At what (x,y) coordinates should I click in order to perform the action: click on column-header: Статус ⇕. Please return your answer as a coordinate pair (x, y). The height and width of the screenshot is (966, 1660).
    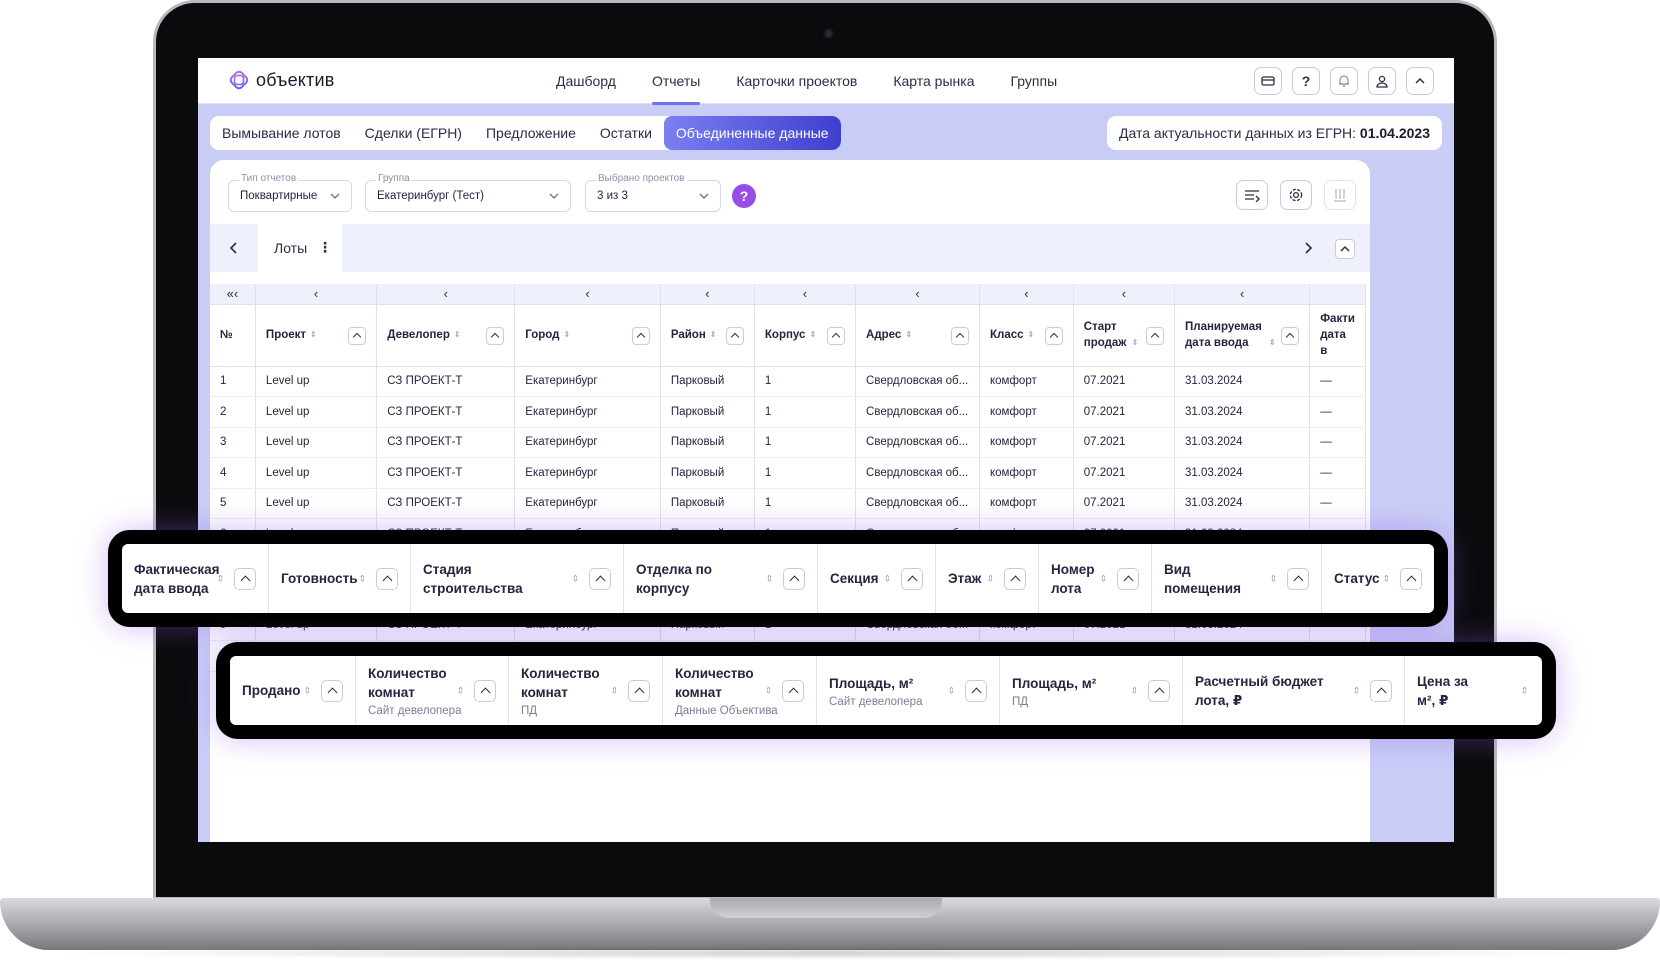
    Looking at the image, I should click on (1378, 578).